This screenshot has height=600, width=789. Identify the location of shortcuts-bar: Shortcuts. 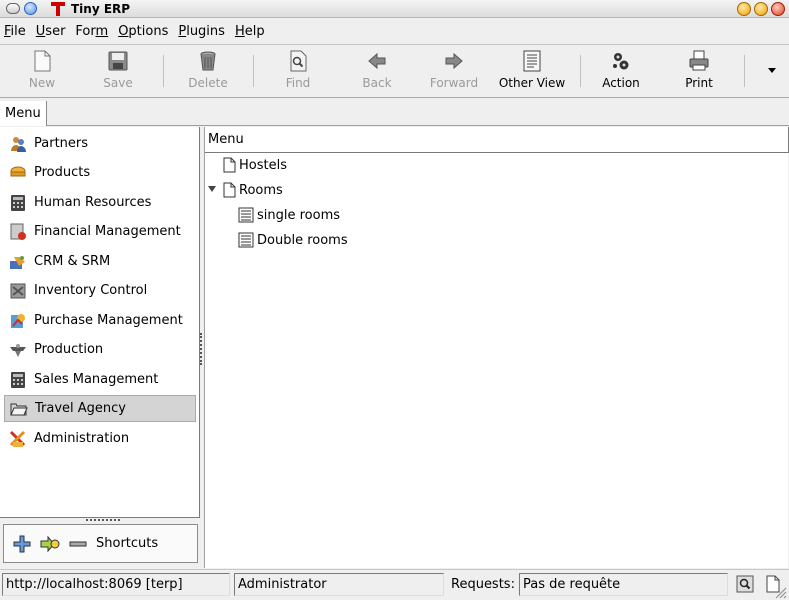
(100, 543).